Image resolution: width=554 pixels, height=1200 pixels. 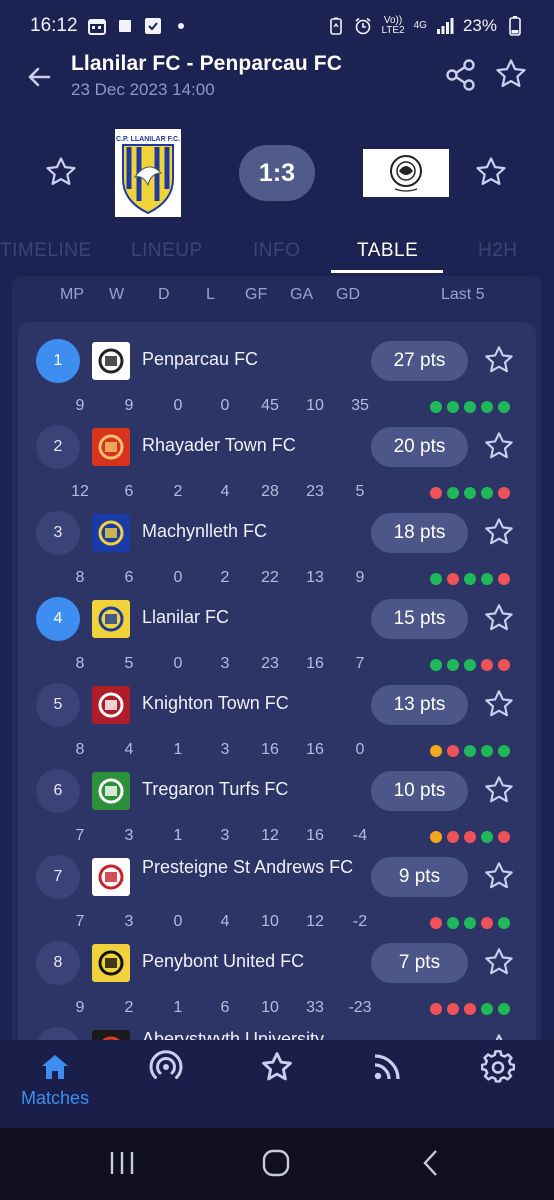 I want to click on home-team-logo: C.P. LLANILAR F.C., so click(x=148, y=173).